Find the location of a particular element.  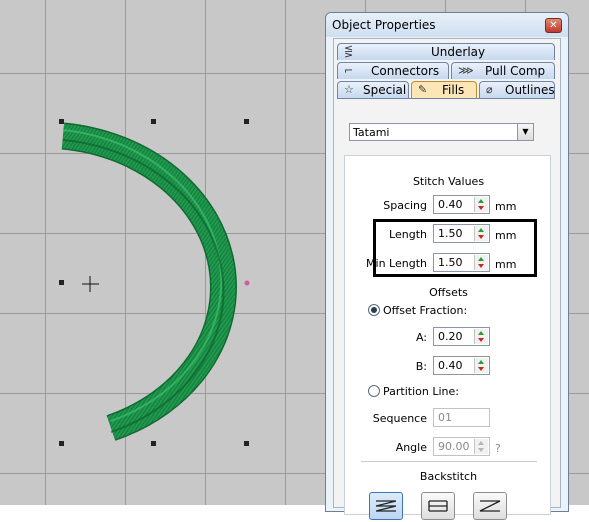

paint-bucket-icon: ✎ is located at coordinates (423, 89).